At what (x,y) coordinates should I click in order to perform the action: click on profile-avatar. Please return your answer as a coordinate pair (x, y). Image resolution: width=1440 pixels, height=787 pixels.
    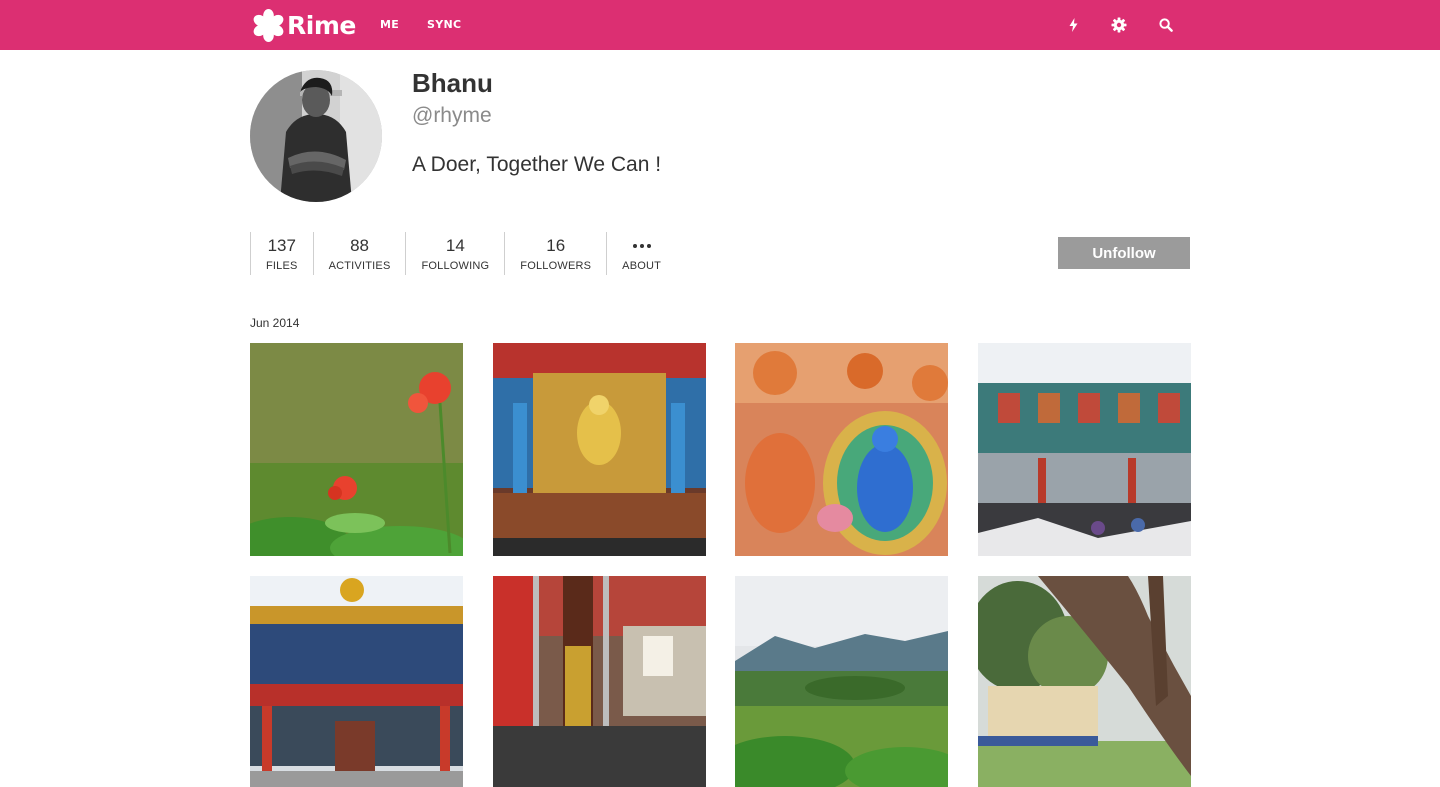
    Looking at the image, I should click on (316, 136).